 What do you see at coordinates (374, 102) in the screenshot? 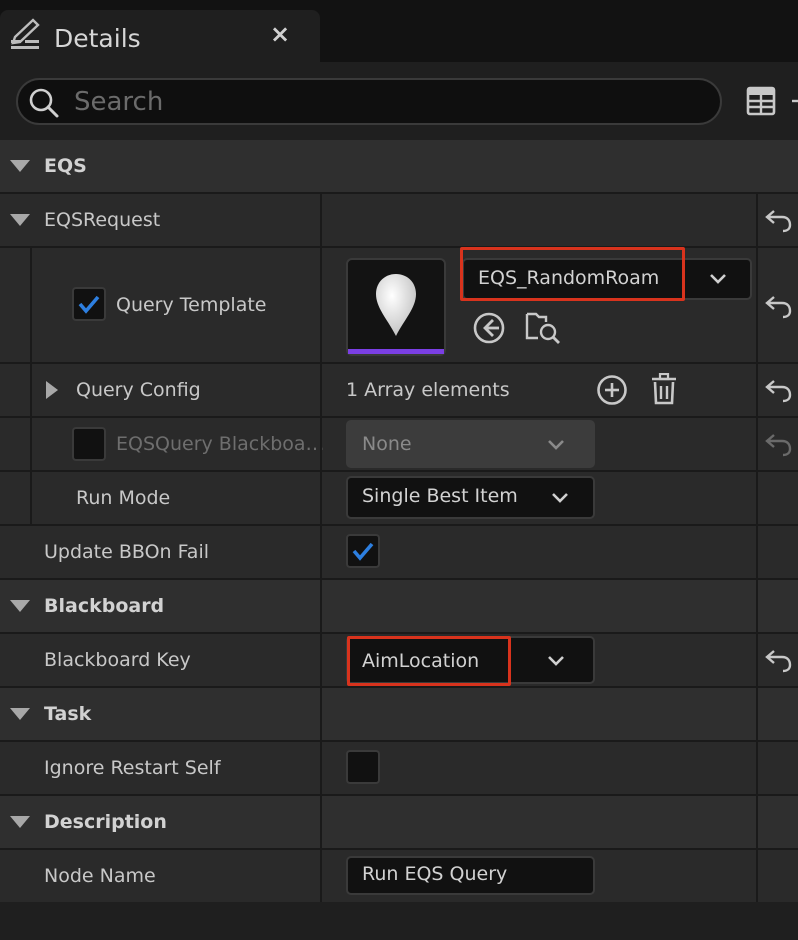
I see `search-input` at bounding box center [374, 102].